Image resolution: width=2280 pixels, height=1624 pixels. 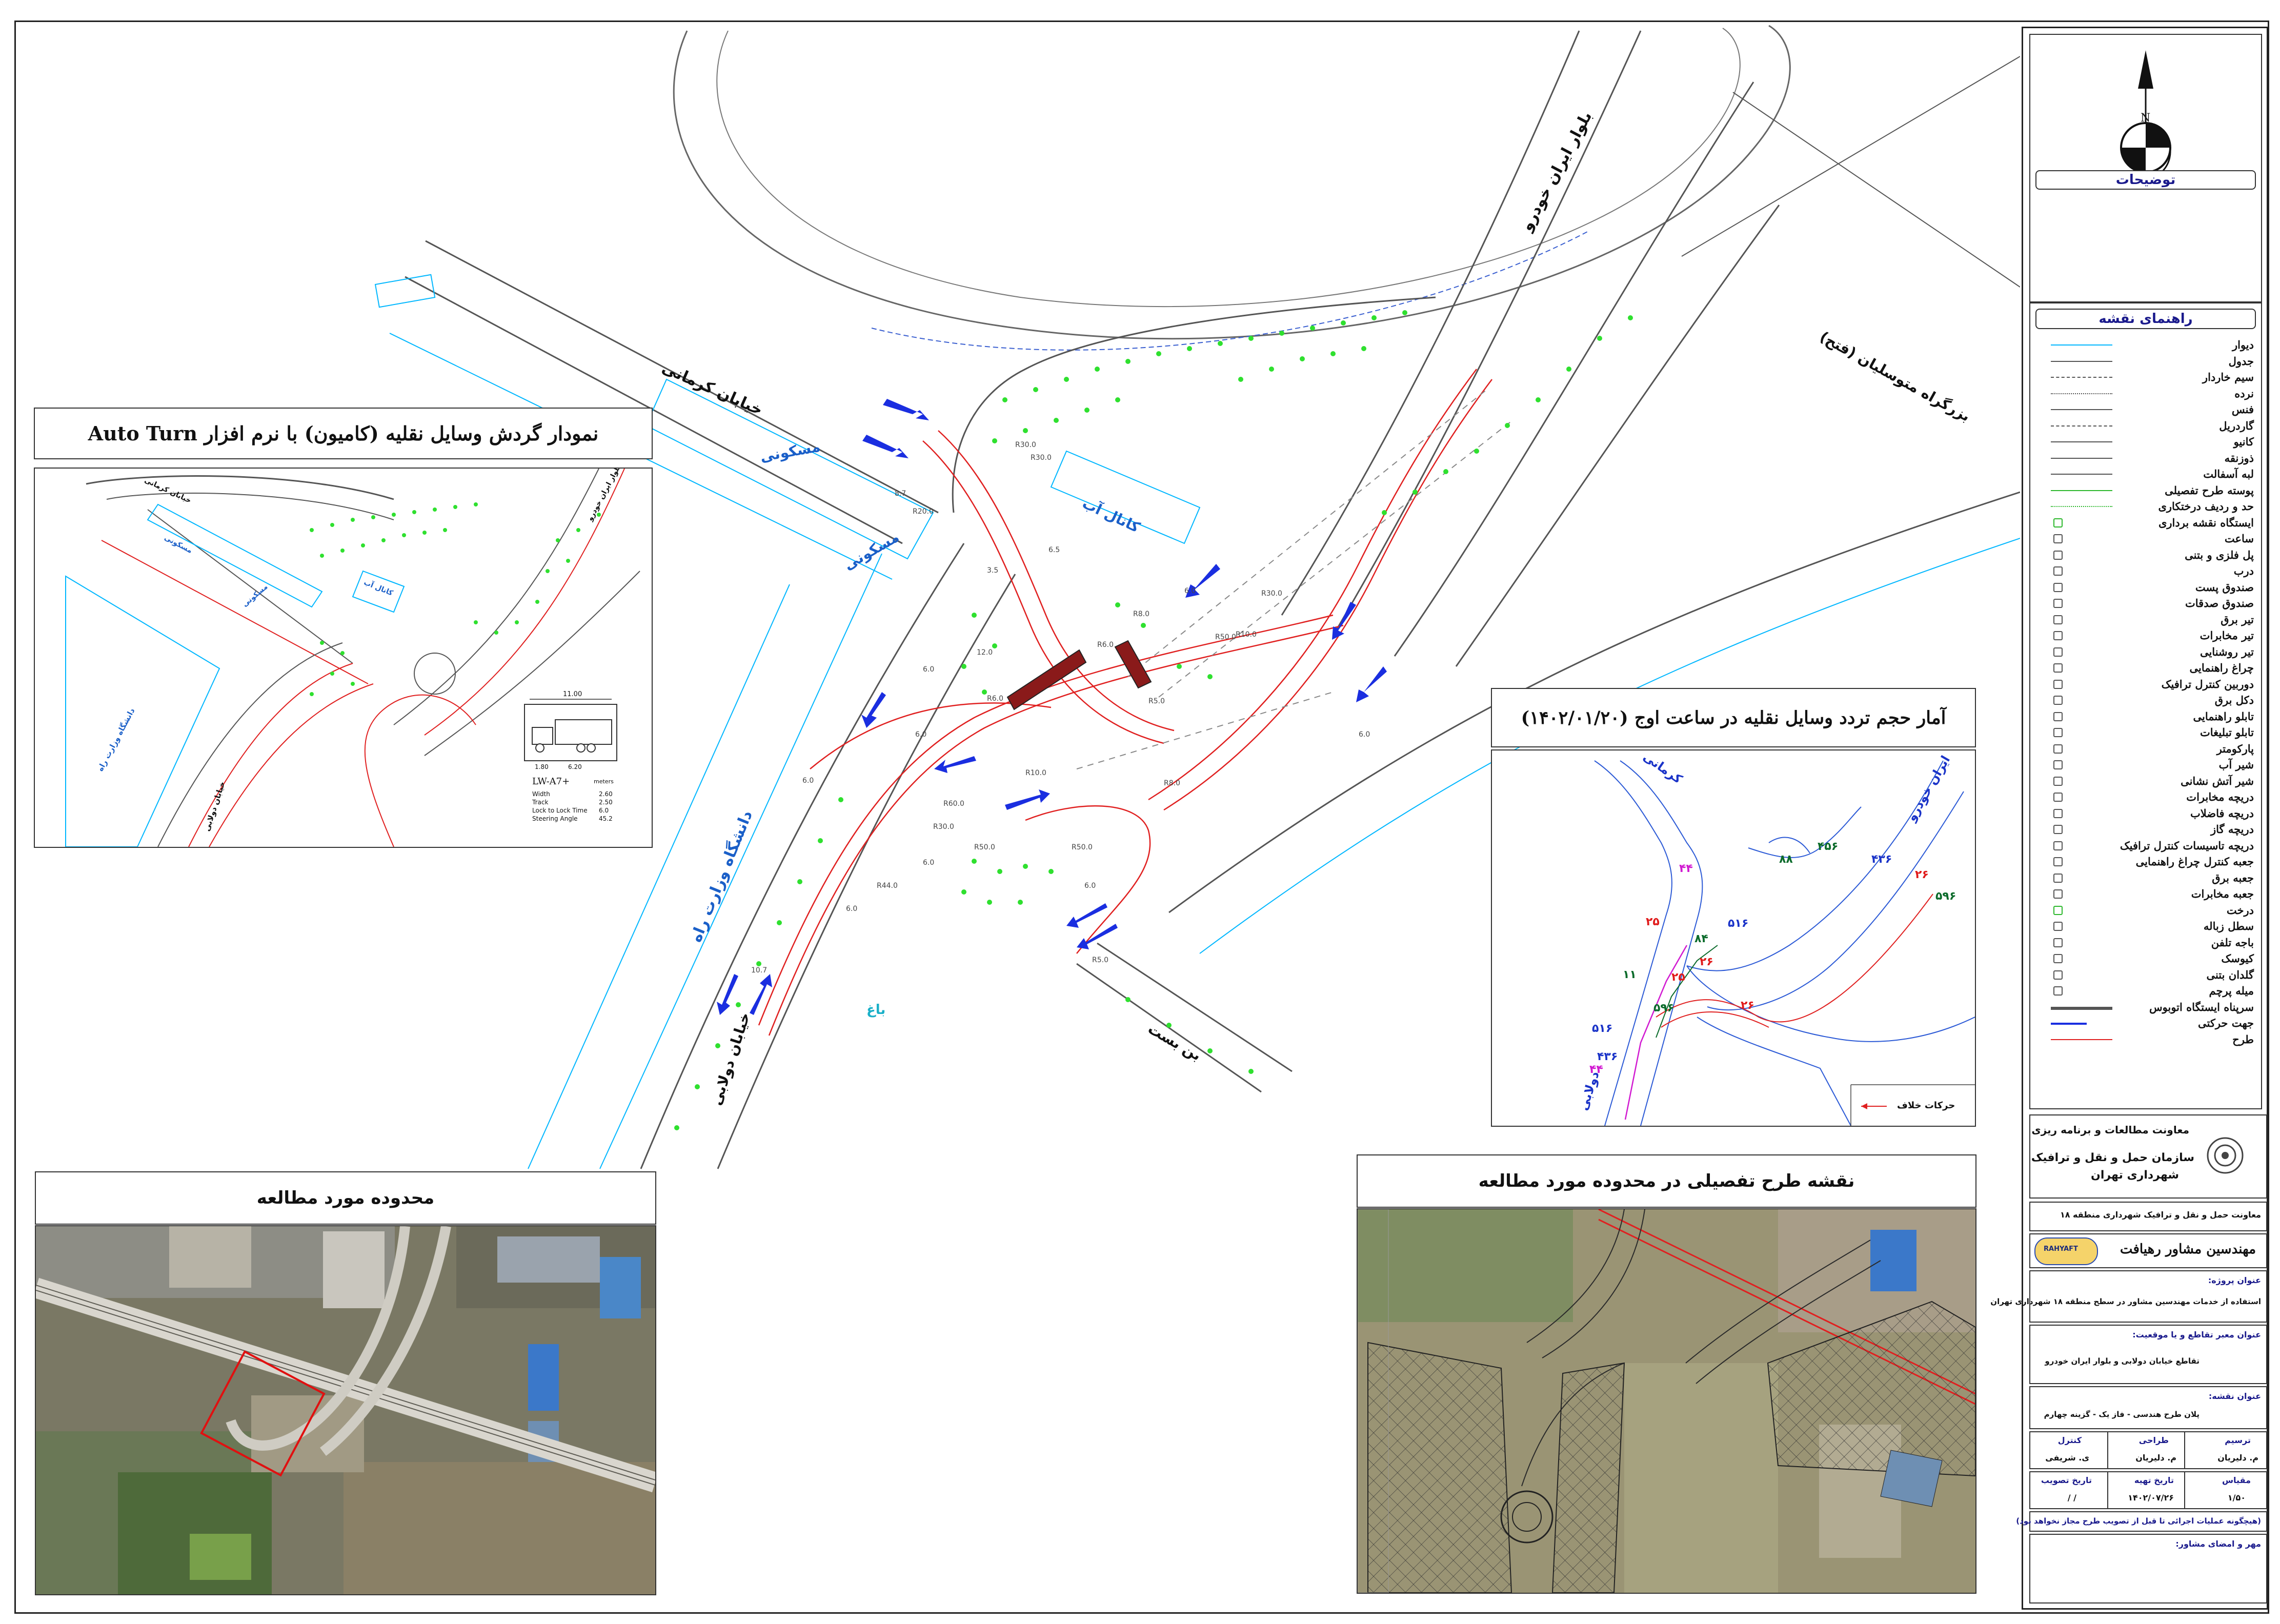 What do you see at coordinates (2145, 474) in the screenshot?
I see `legend-item: لبه آسفالت` at bounding box center [2145, 474].